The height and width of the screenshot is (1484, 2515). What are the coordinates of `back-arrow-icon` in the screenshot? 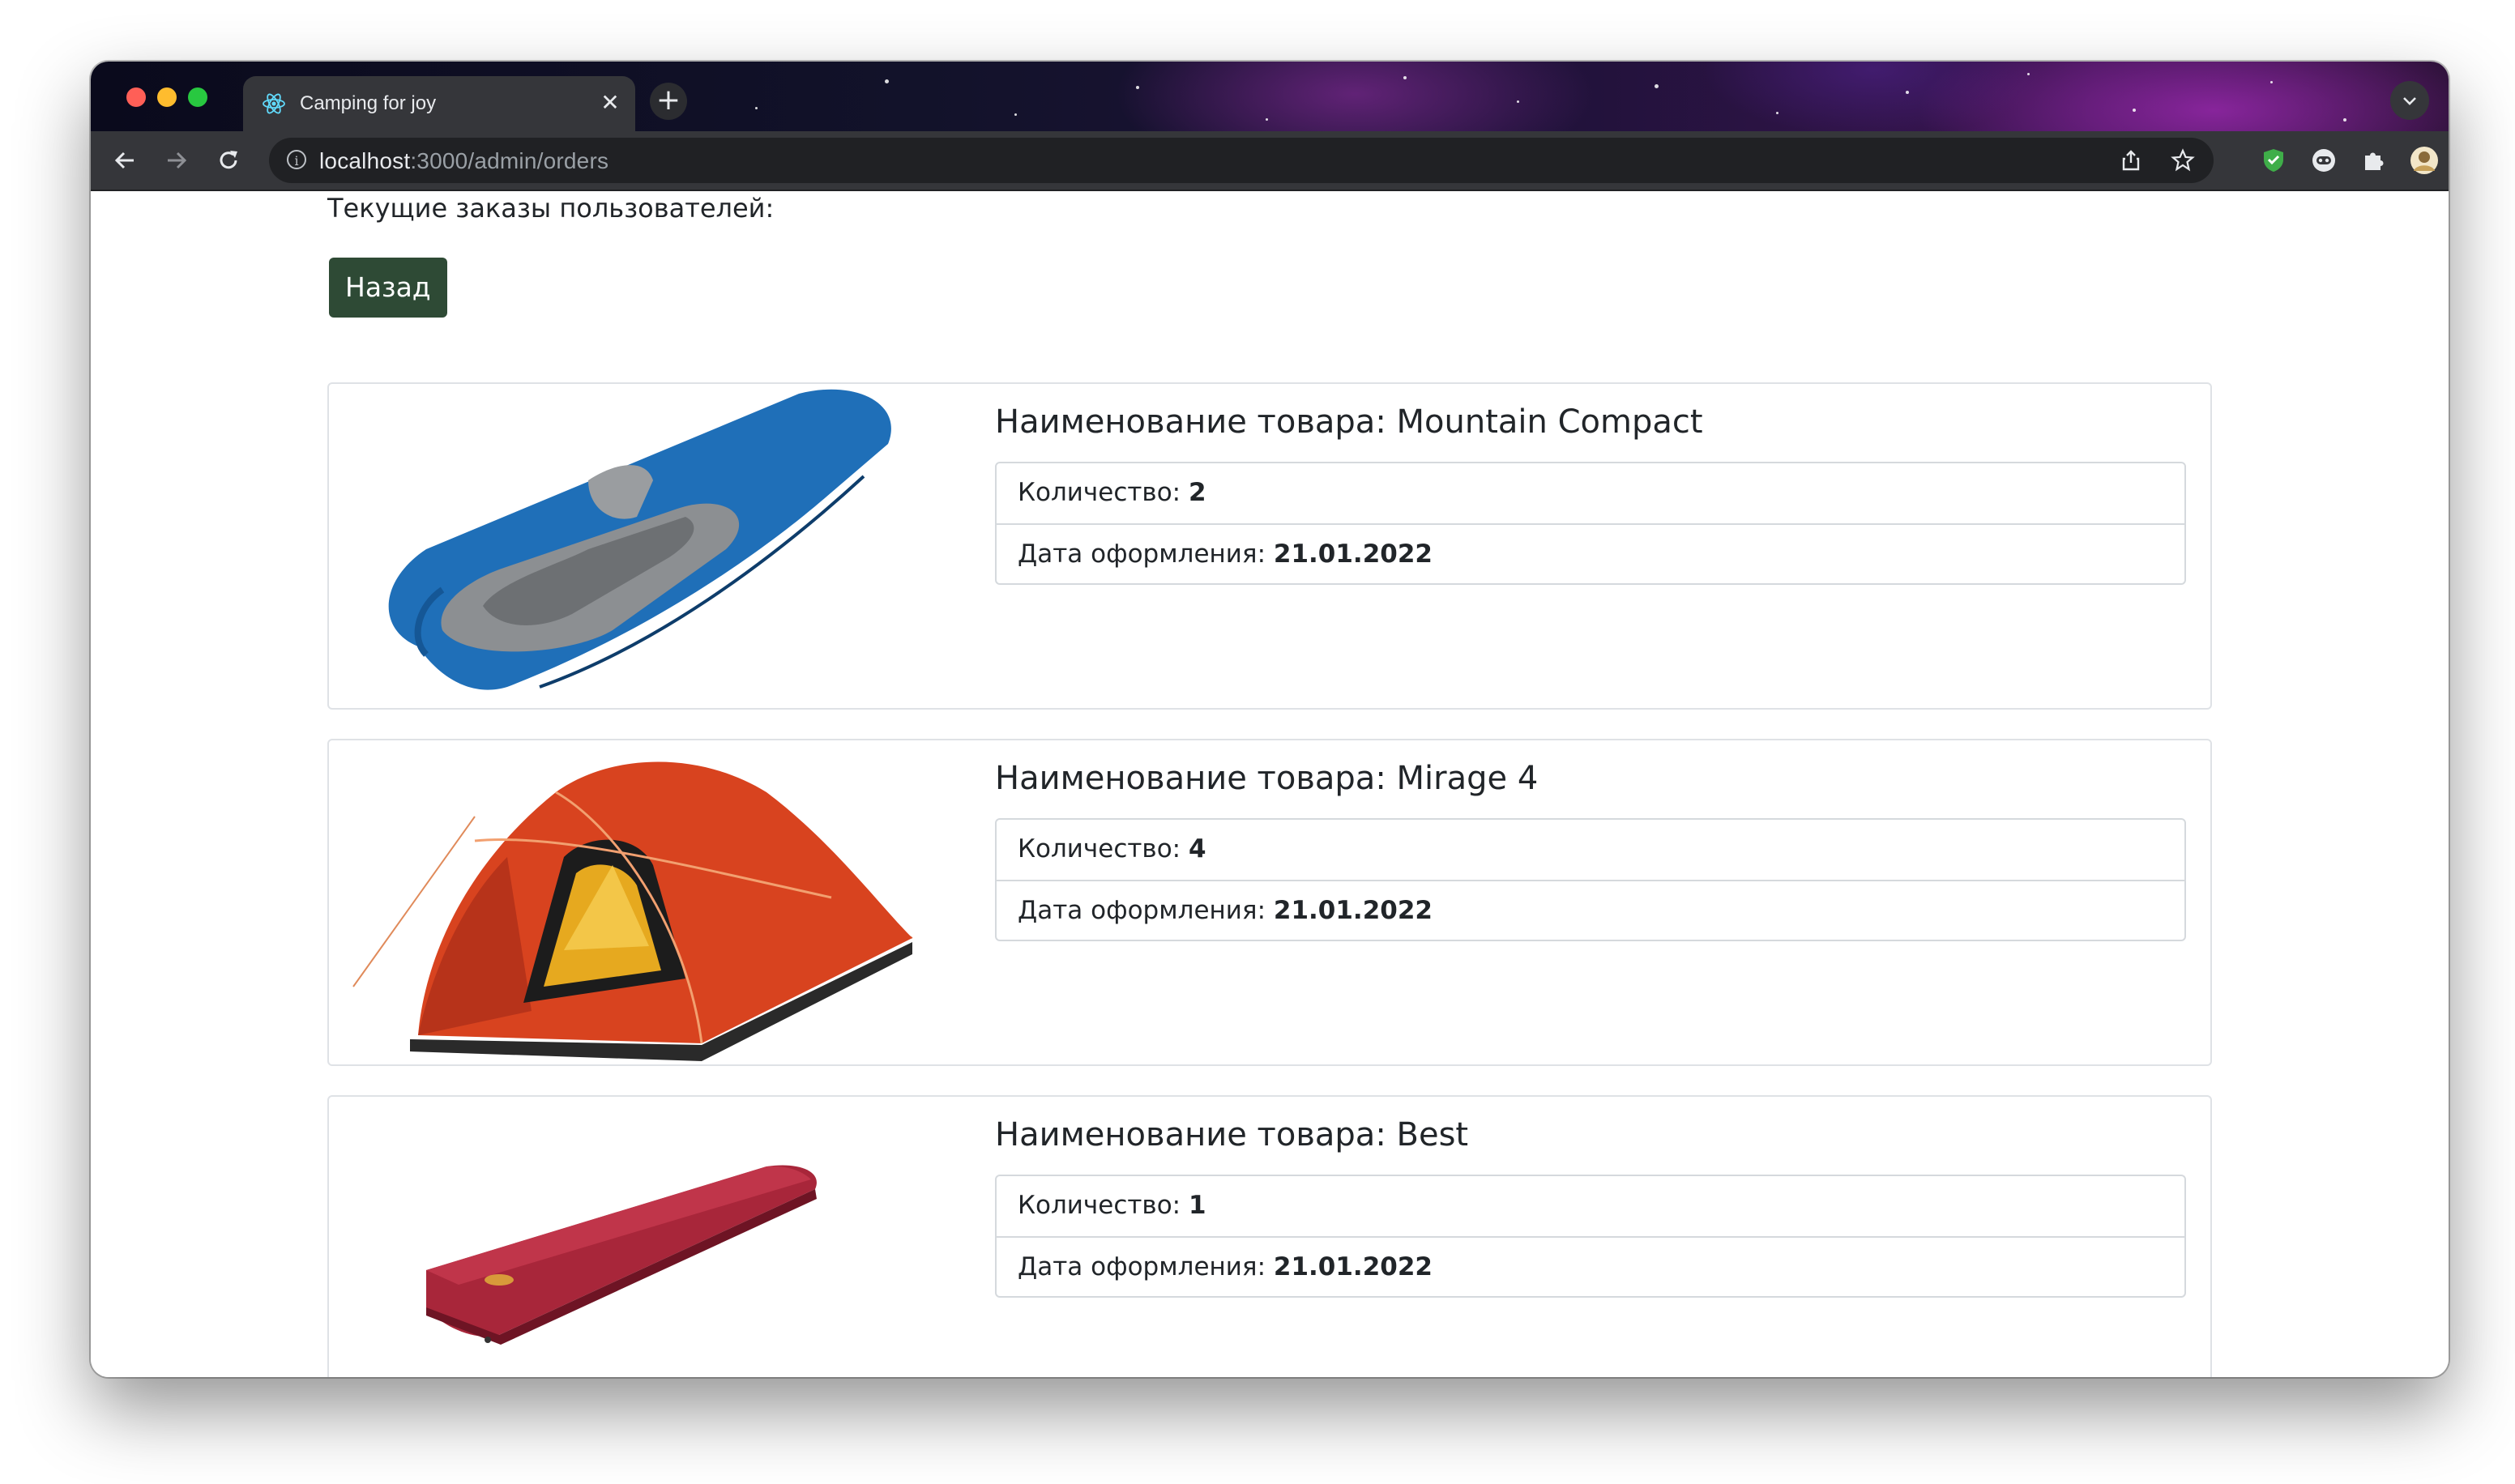 It's located at (124, 160).